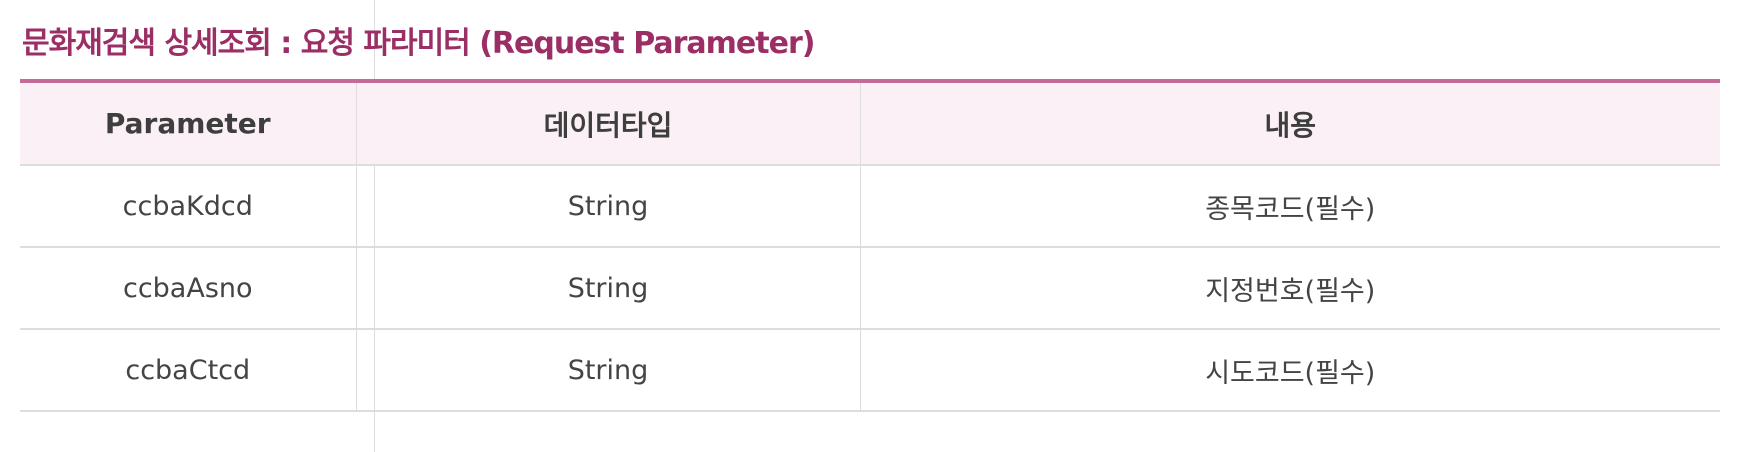  What do you see at coordinates (188, 370) in the screenshot?
I see `cell-parameter: ccbaCtcd` at bounding box center [188, 370].